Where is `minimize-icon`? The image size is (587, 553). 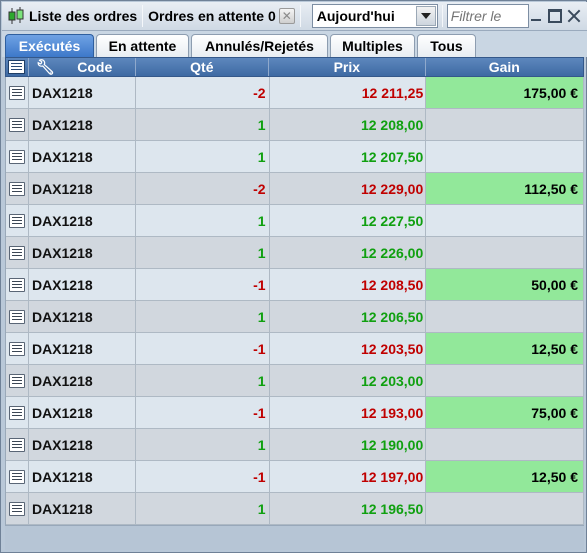 minimize-icon is located at coordinates (536, 16).